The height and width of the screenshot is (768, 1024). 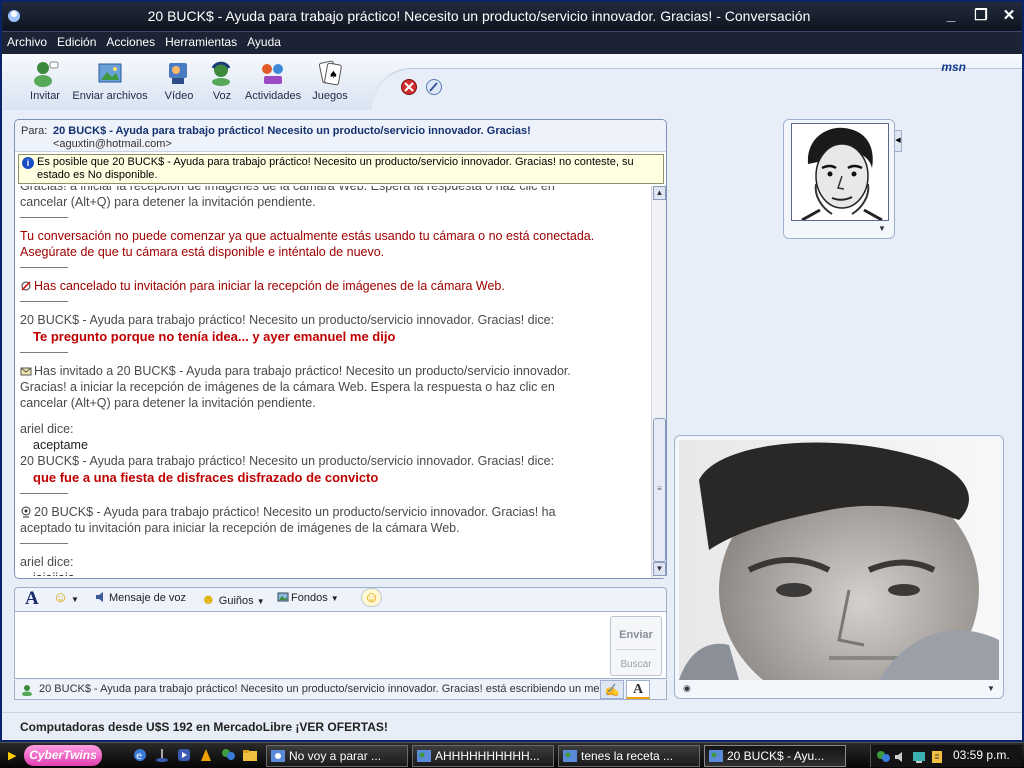 I want to click on start-button: CyberTwins, so click(x=63, y=755).